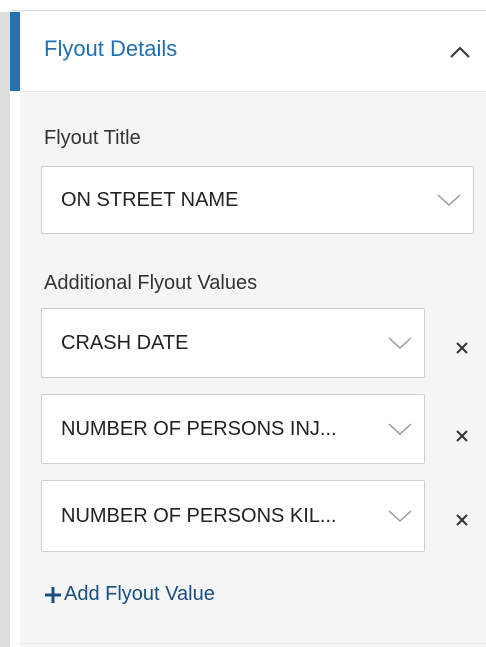  What do you see at coordinates (253, 51) in the screenshot?
I see `section-header: Flyout Details` at bounding box center [253, 51].